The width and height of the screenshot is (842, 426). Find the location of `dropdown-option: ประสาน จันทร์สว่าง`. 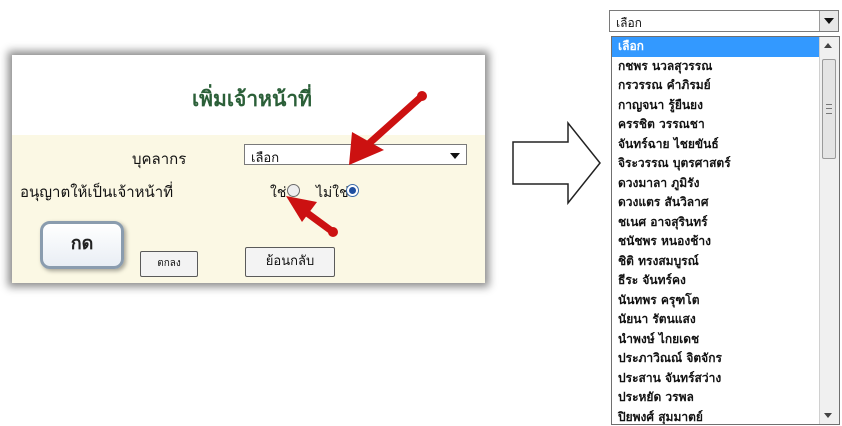

dropdown-option: ประสาน จันทร์สว่าง is located at coordinates (716, 379).